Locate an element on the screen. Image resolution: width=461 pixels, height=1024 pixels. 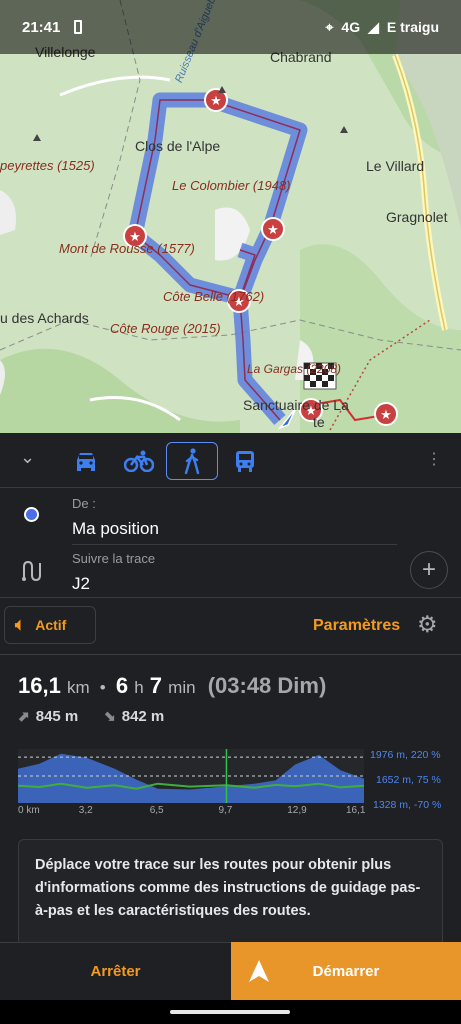
plus-icon: + is located at coordinates (428, 569).